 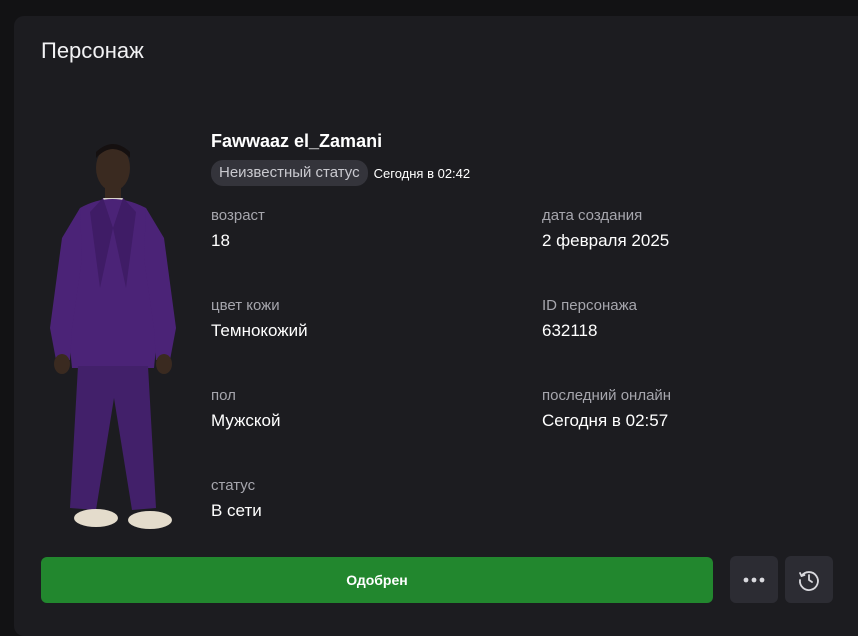 I want to click on field-value: Мужской, so click(x=246, y=420).